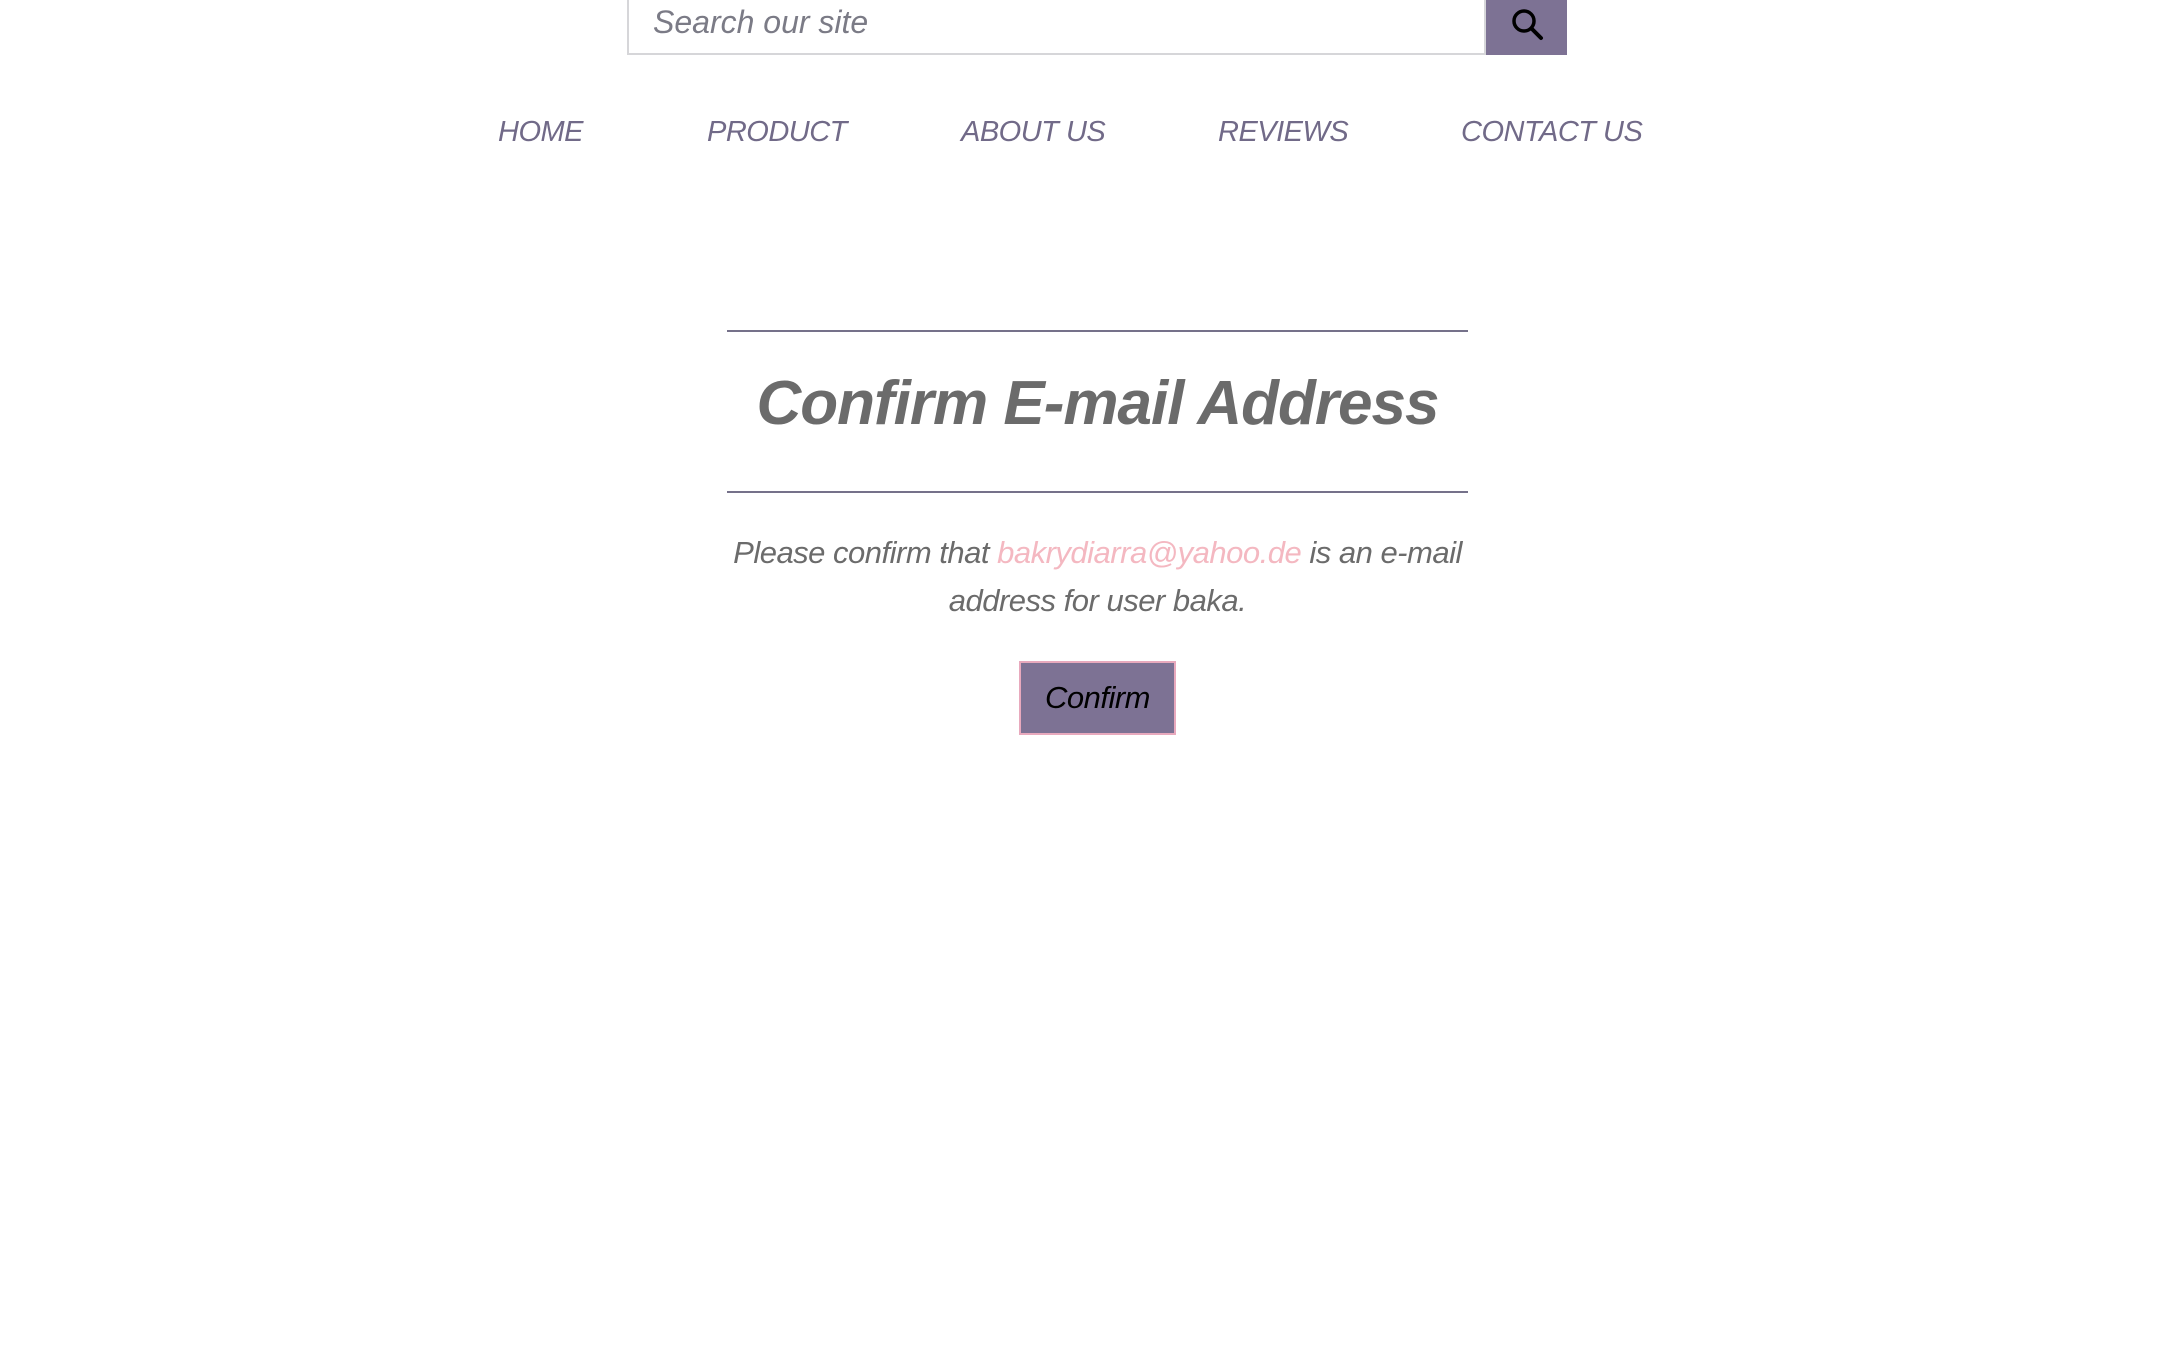  Describe the element at coordinates (1097, 331) in the screenshot. I see `title-top-divider` at that location.